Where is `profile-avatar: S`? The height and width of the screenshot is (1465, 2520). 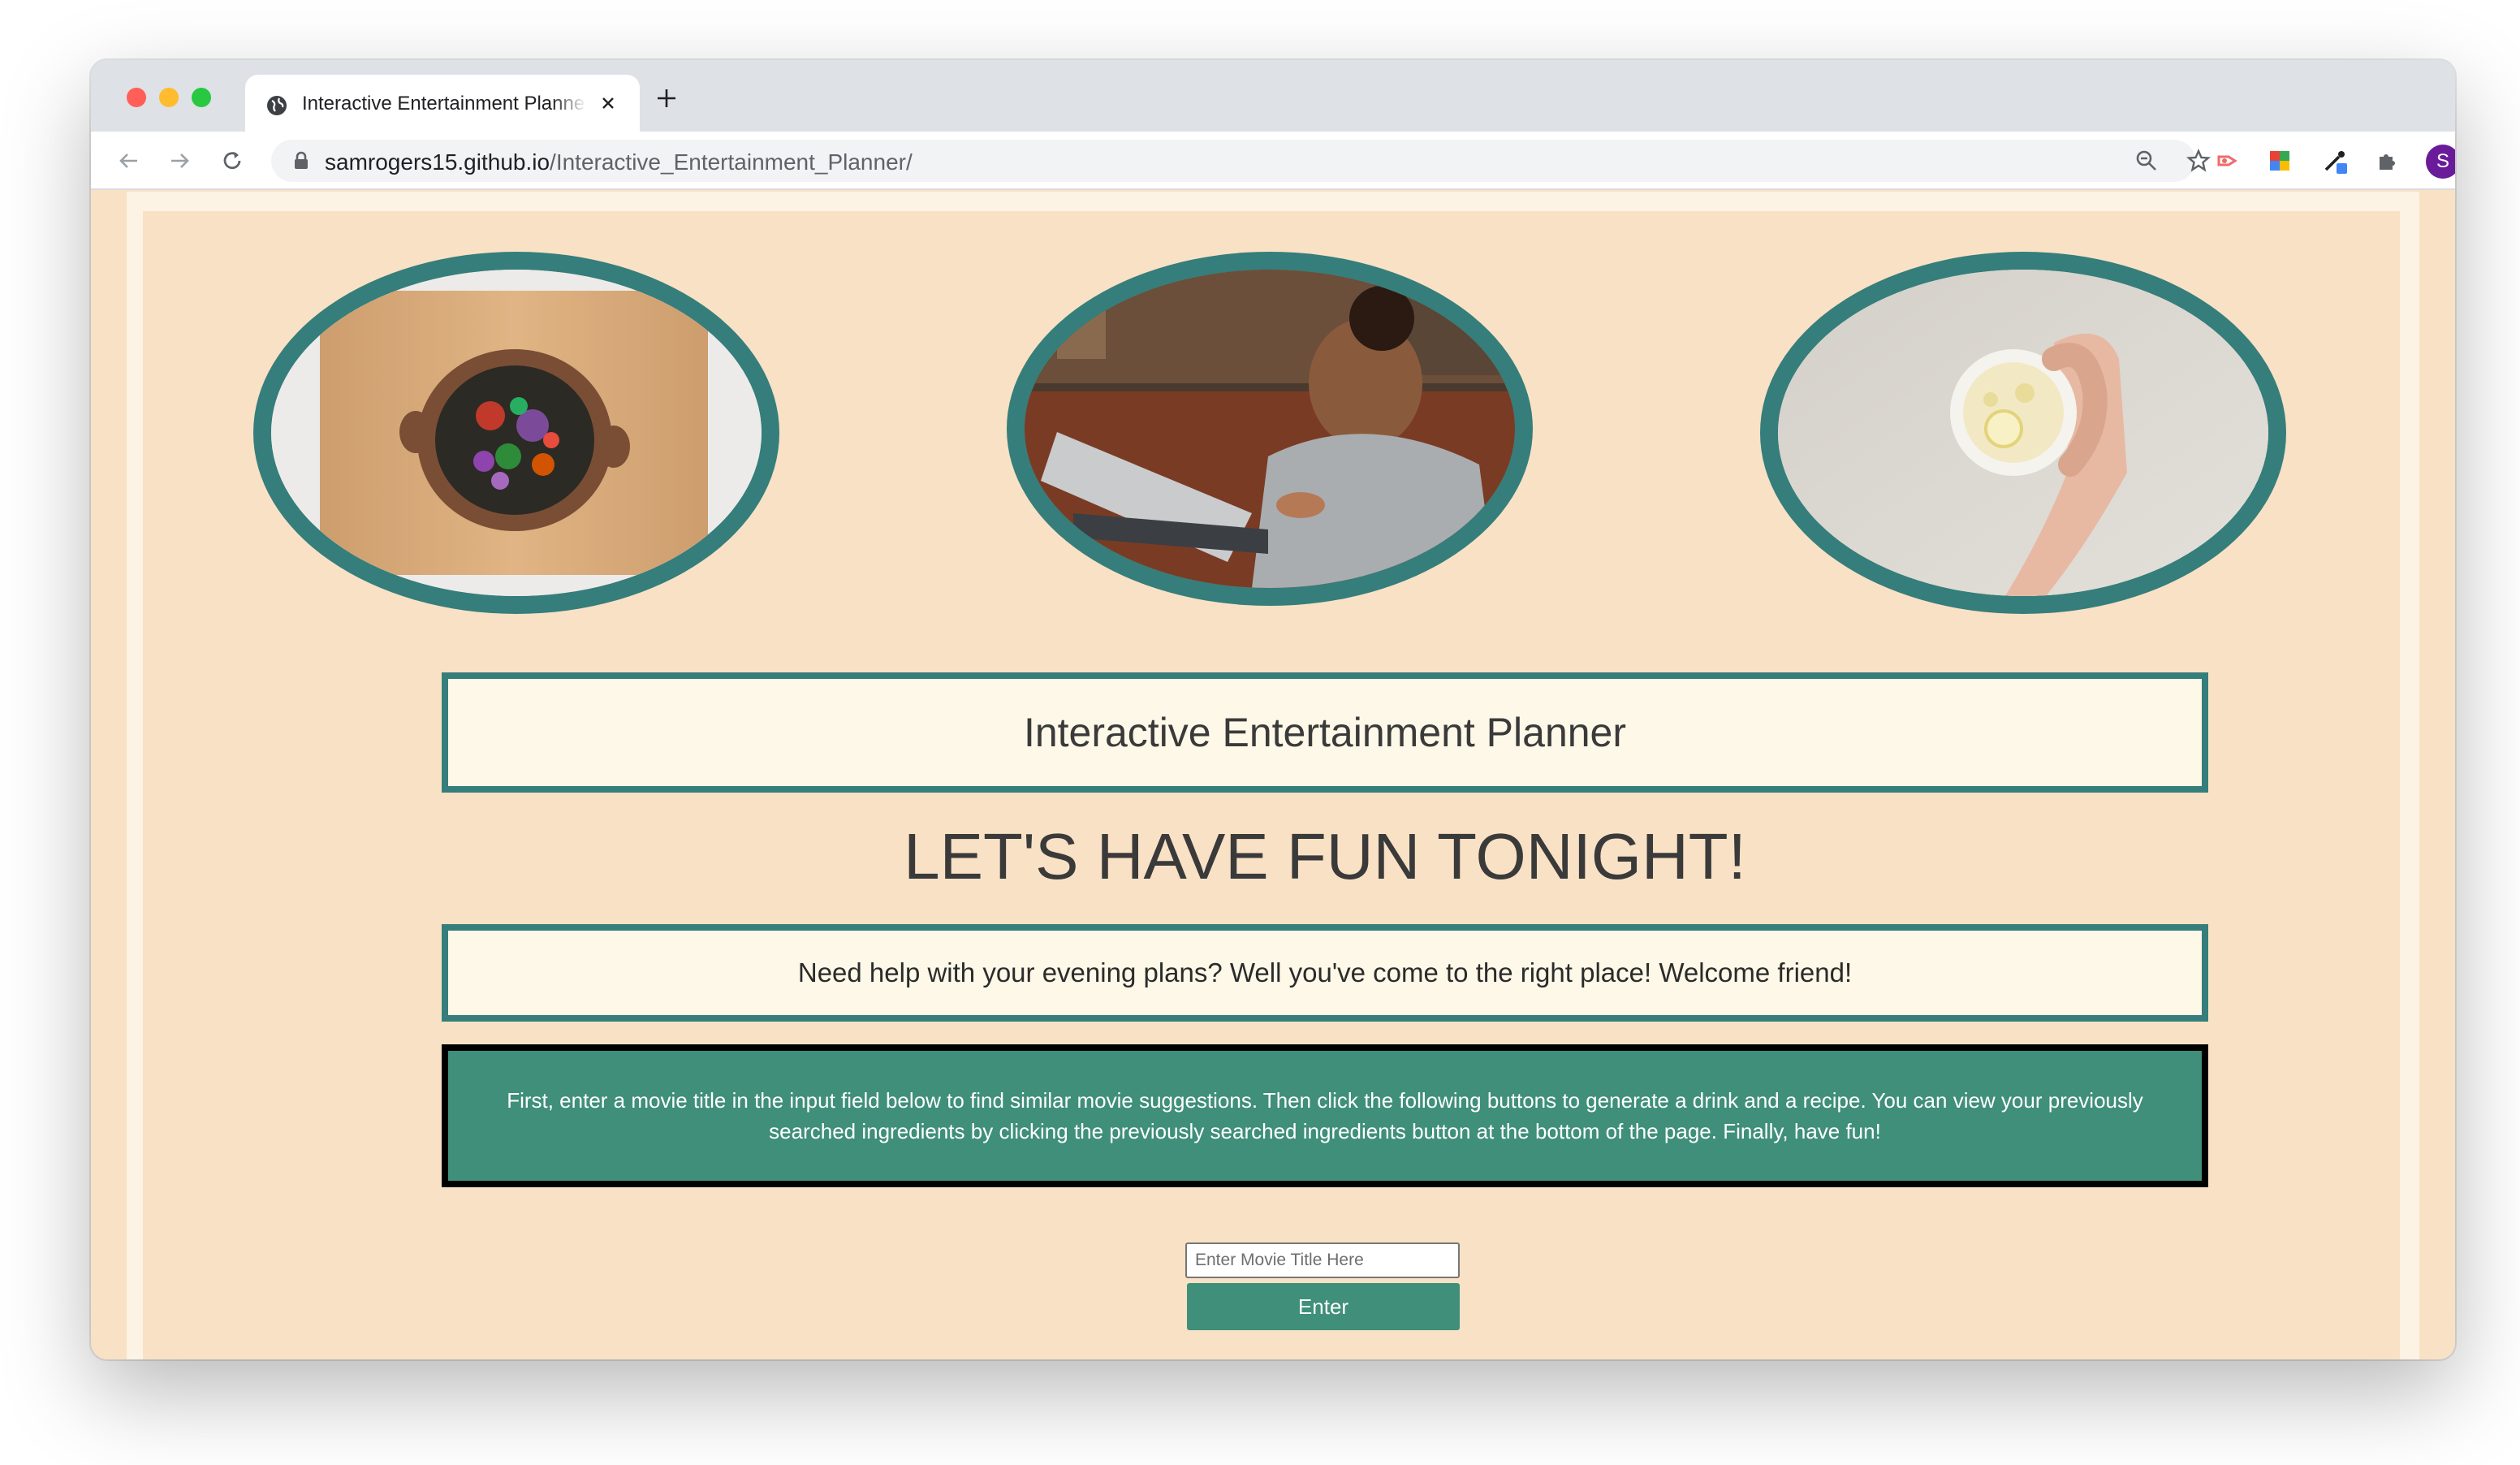
profile-avatar: S is located at coordinates (2440, 162).